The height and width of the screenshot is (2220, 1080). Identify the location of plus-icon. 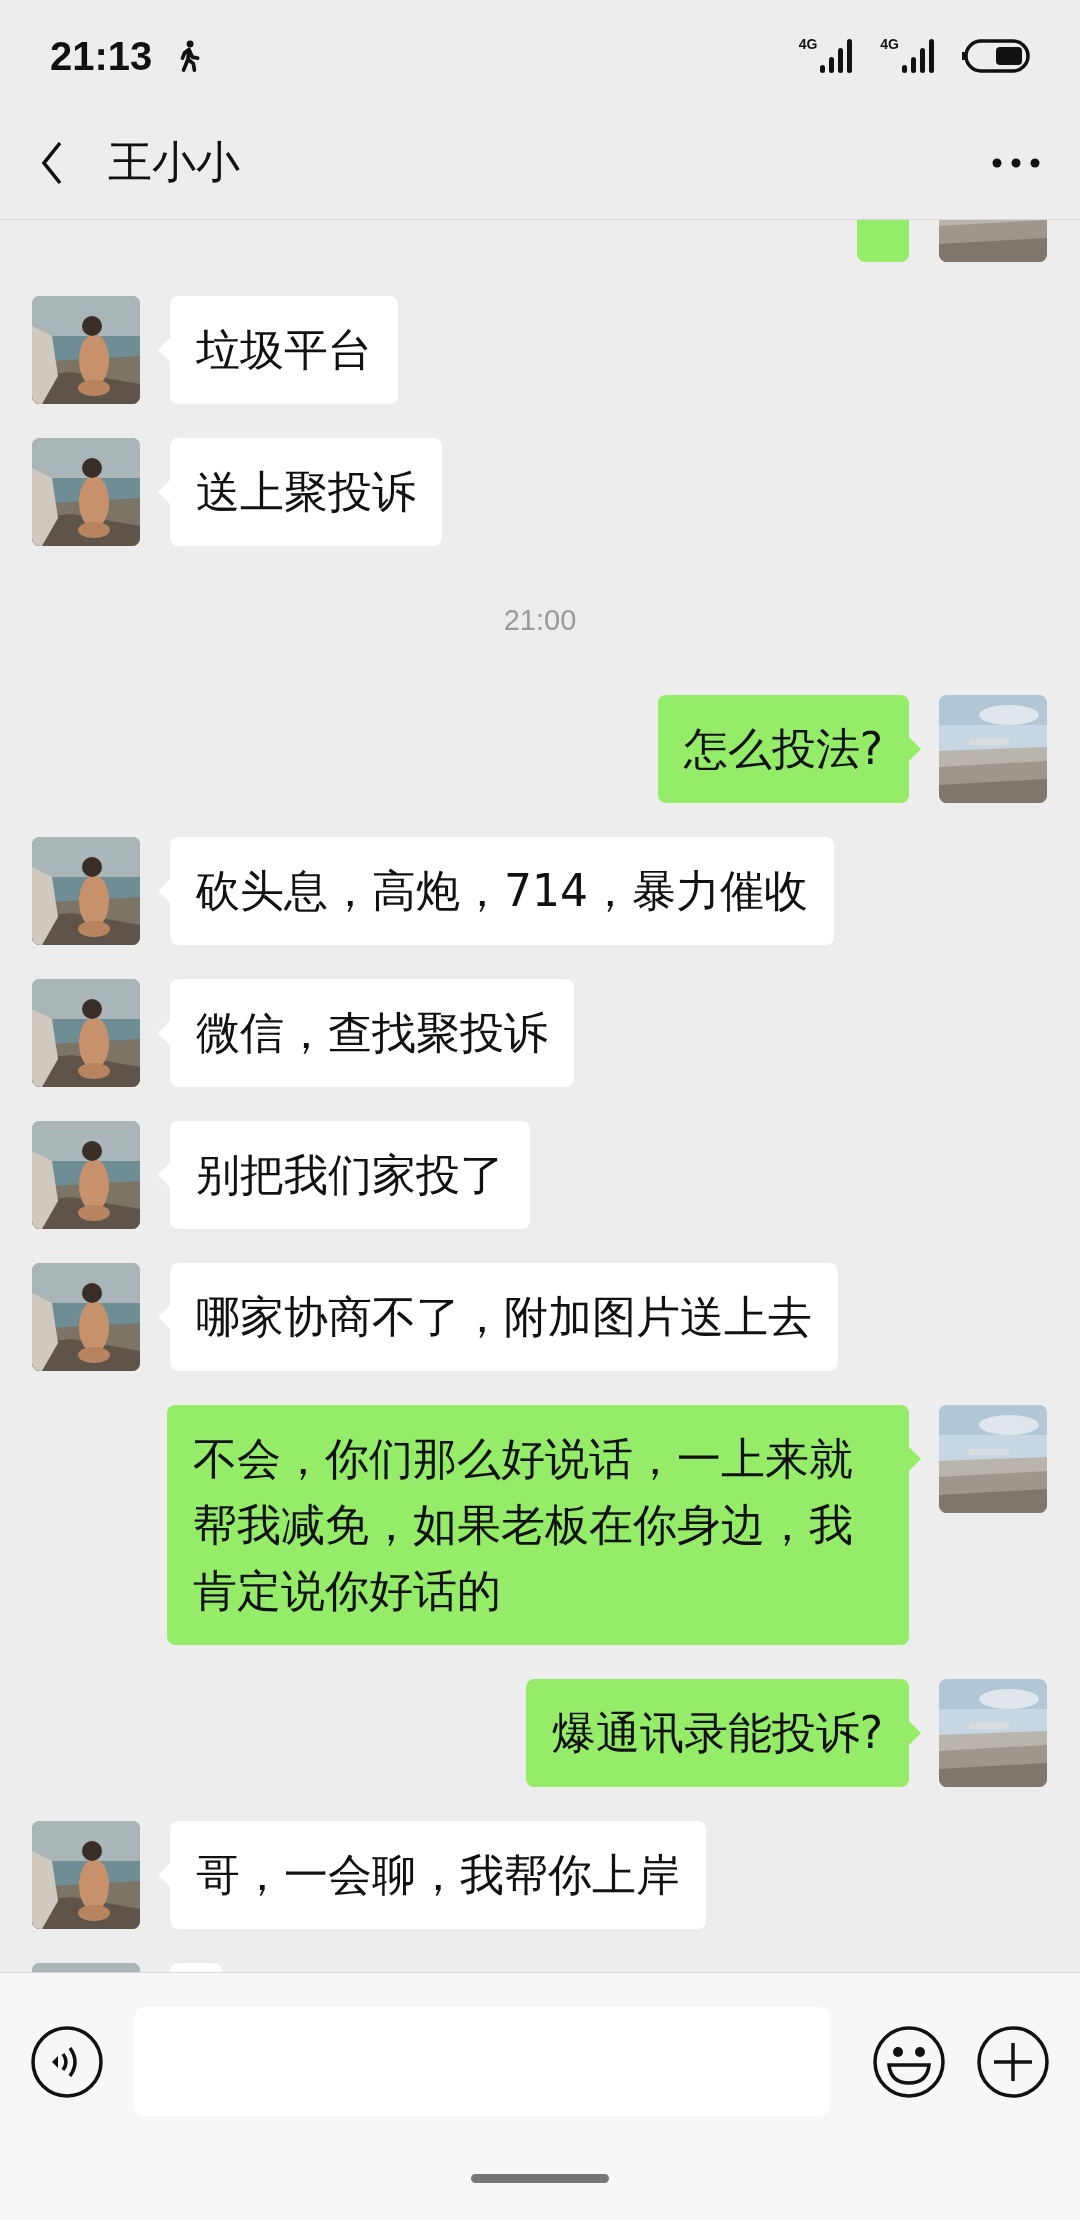
(1013, 2061).